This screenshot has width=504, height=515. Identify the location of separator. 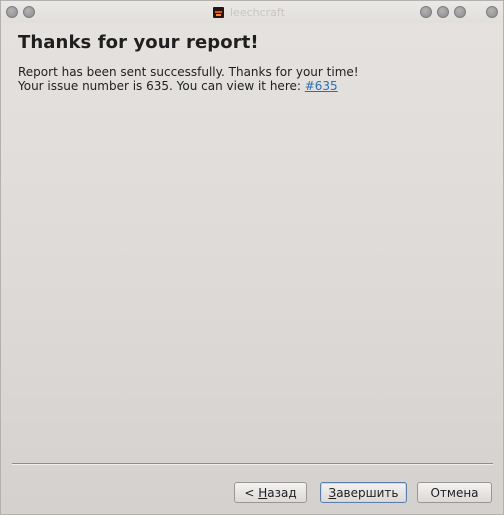
(252, 464).